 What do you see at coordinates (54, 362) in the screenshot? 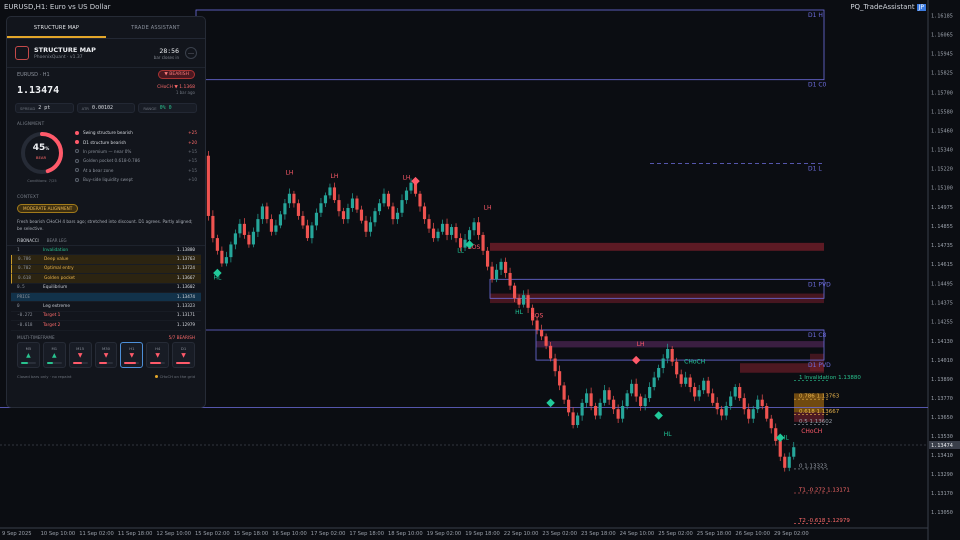
I see `mtf-strength-bar` at bounding box center [54, 362].